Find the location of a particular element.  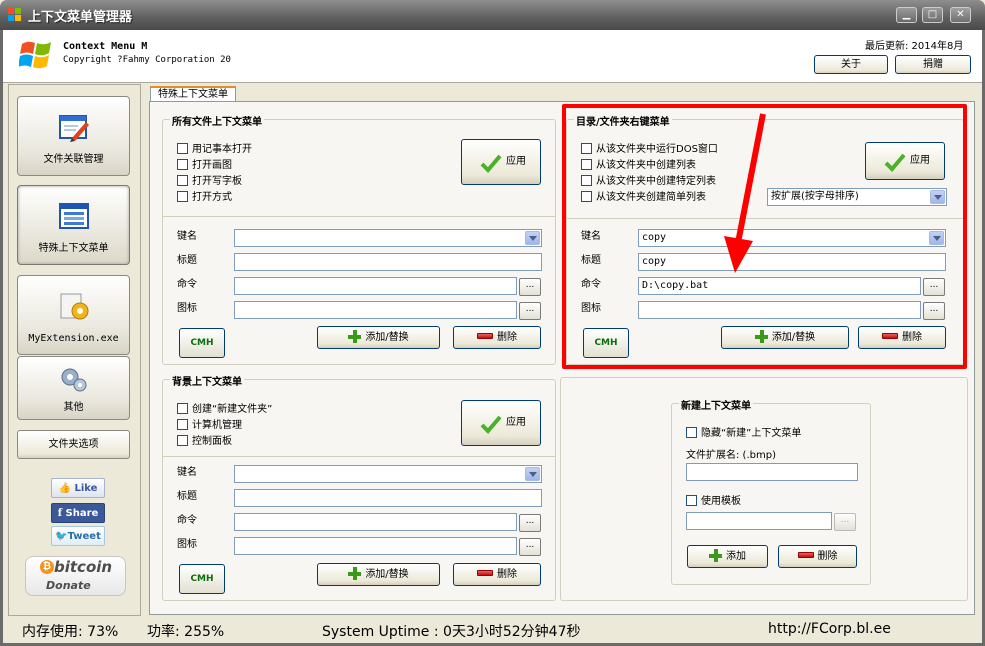

option-label: 计算机管理 is located at coordinates (217, 425).